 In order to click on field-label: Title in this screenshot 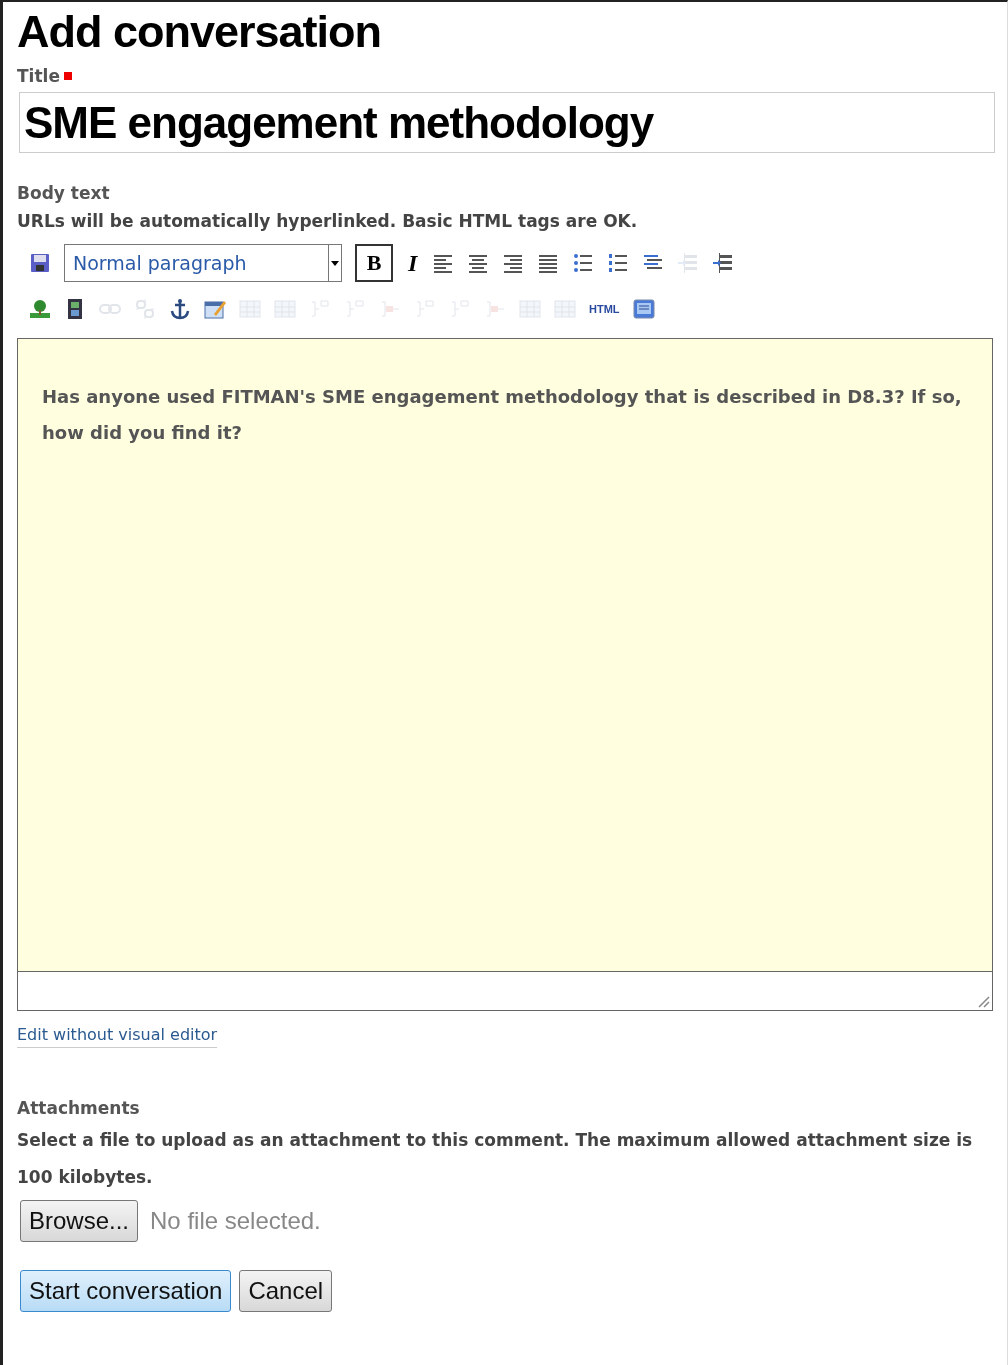, I will do `click(38, 76)`.